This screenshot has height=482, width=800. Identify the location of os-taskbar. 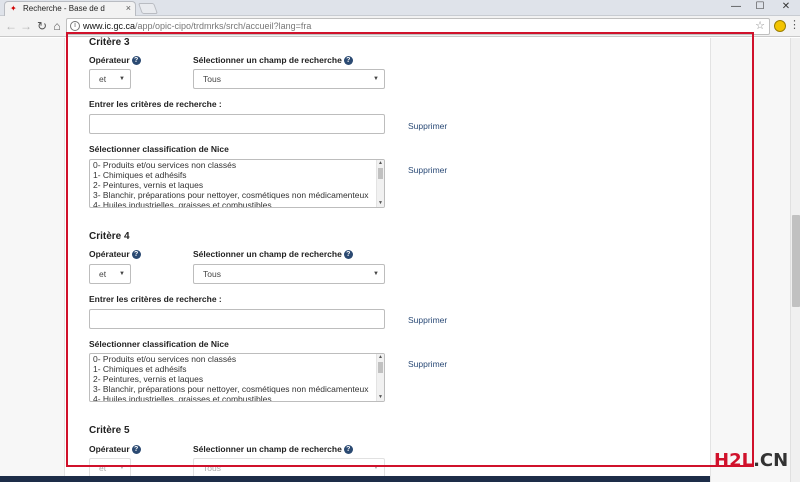
(355, 479).